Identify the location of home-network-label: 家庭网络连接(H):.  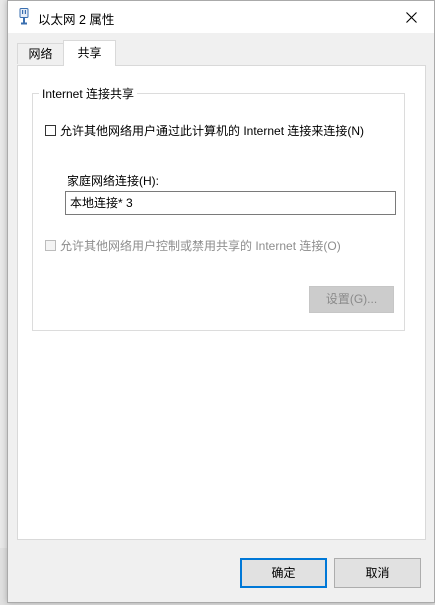
(113, 181).